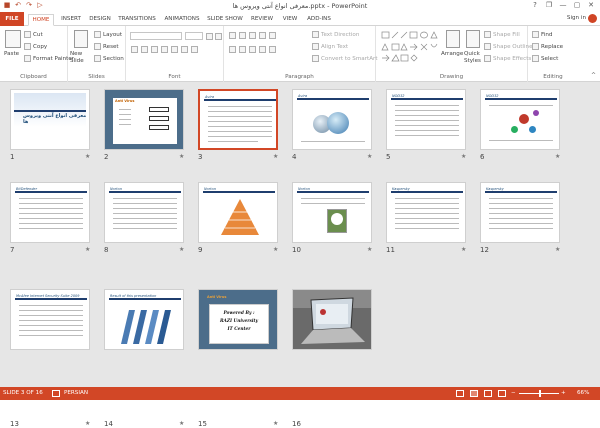  Describe the element at coordinates (272, 35) in the screenshot. I see `line-spacing-icon` at that location.